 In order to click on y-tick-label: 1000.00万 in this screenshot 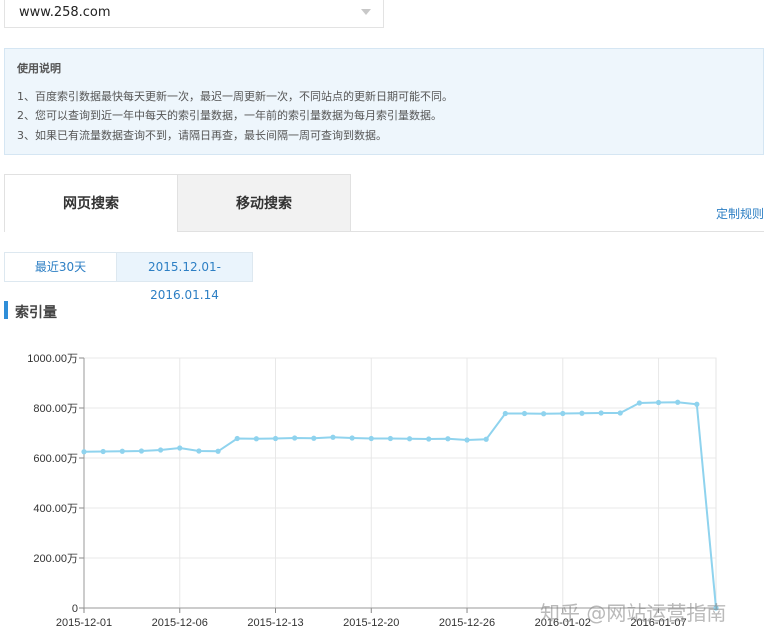, I will do `click(52, 359)`.